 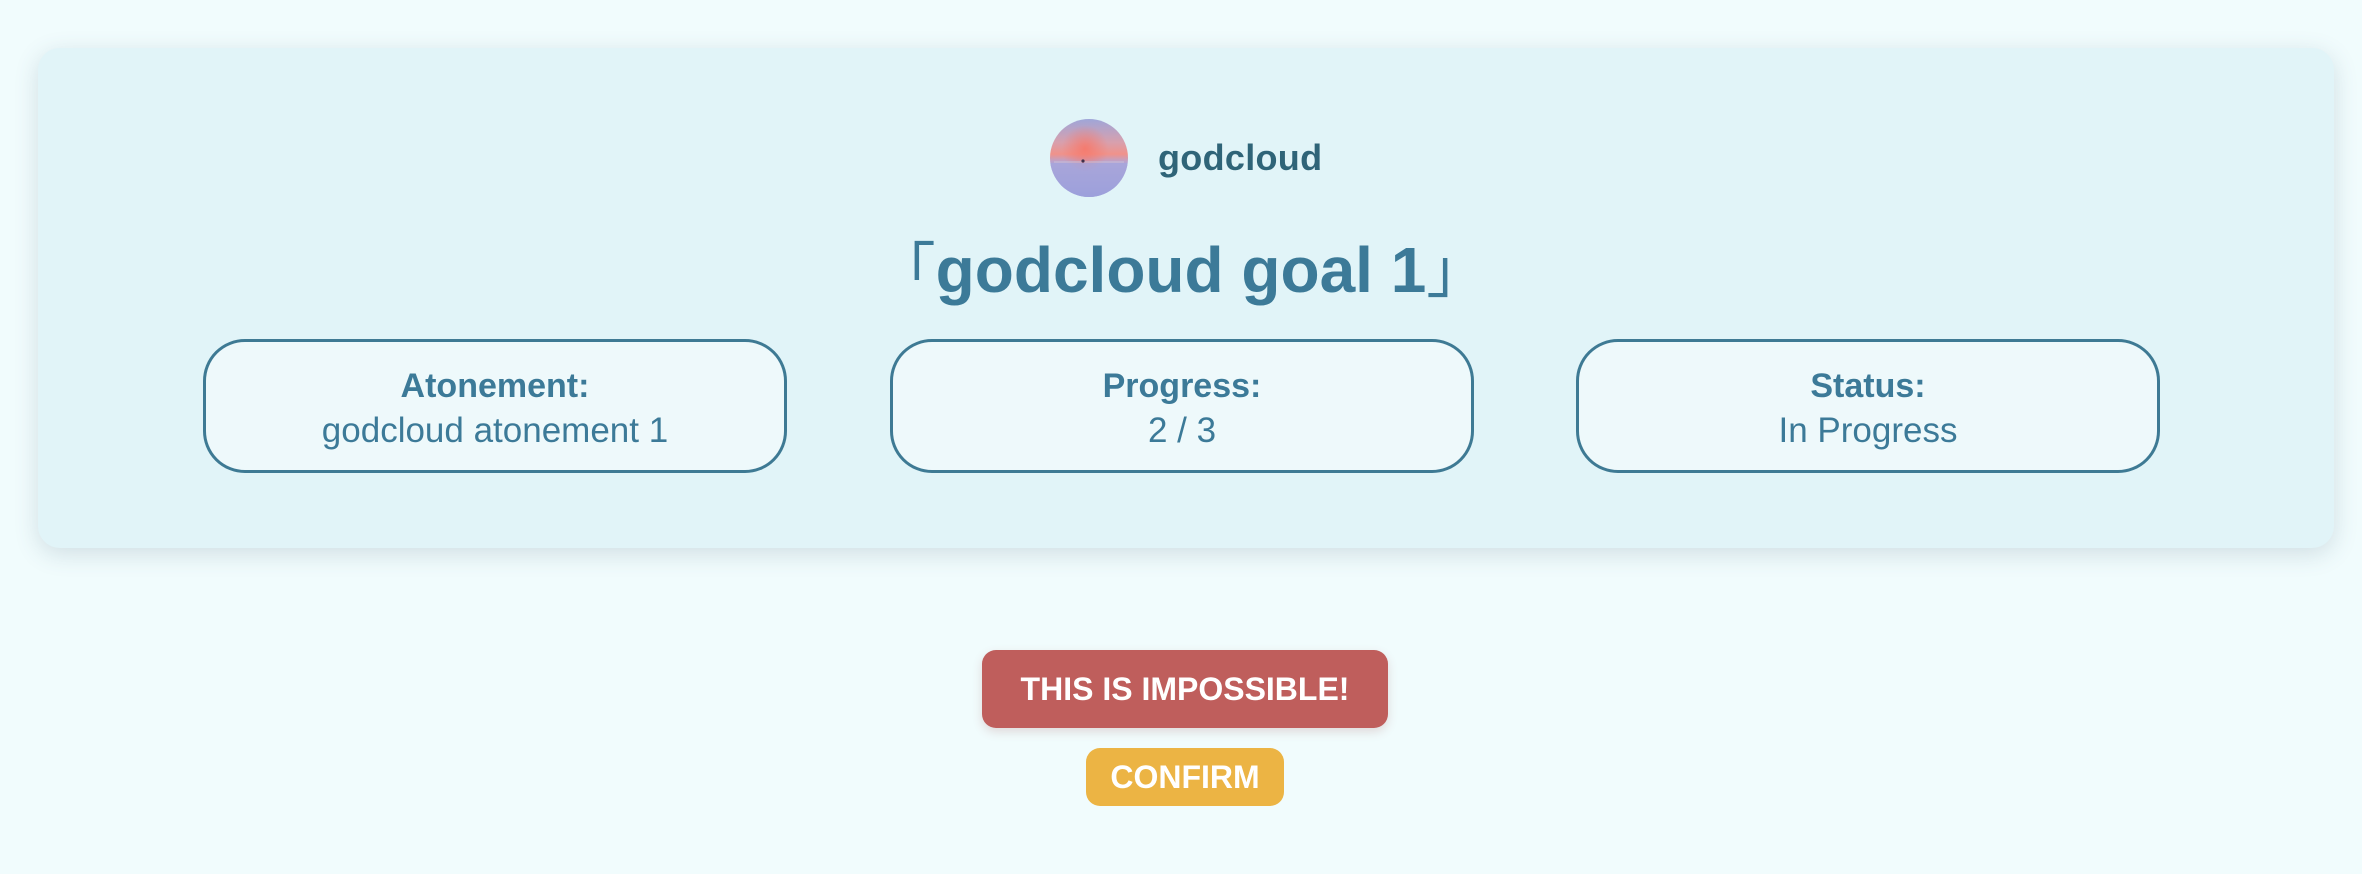 I want to click on progress-label: Progress:, so click(x=1182, y=386).